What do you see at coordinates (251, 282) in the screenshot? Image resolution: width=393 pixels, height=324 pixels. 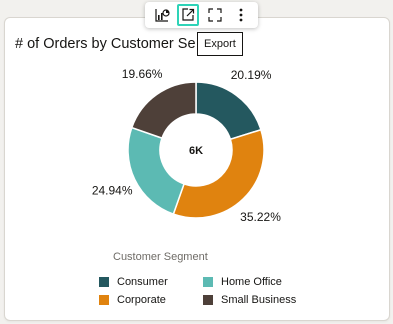 I see `legend-label: Home Office` at bounding box center [251, 282].